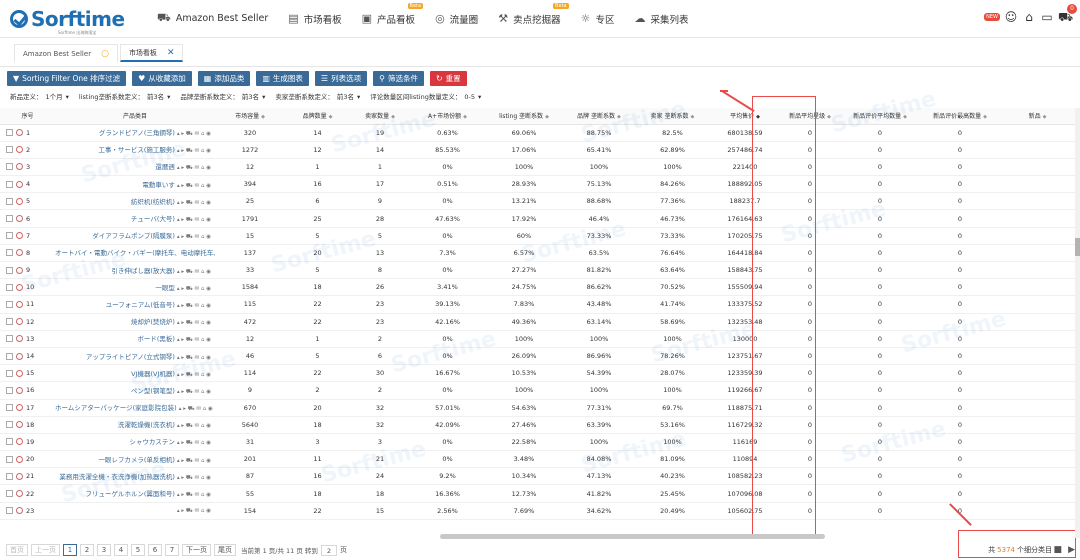 The width and height of the screenshot is (1080, 560). What do you see at coordinates (121, 550) in the screenshot?
I see `page-number-button: 4` at bounding box center [121, 550].